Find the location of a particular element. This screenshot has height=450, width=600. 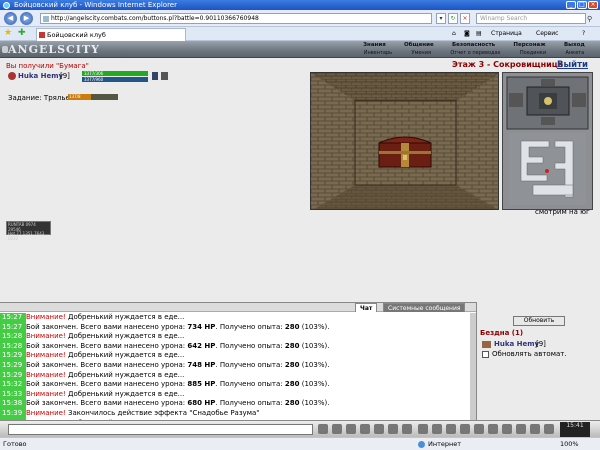

character-avatar-icon is located at coordinates (12, 76).